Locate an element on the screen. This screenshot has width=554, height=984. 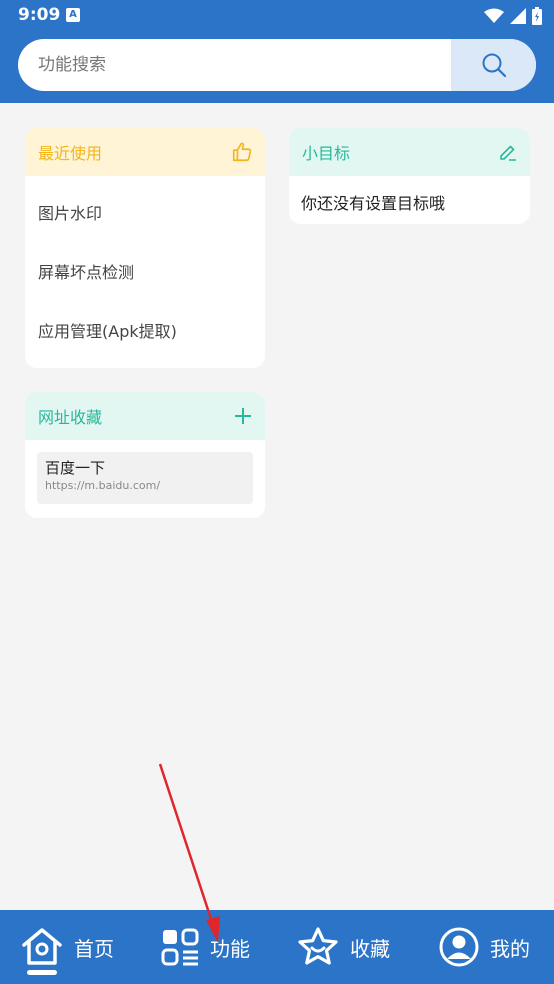
recent-use-title: 最近使用 is located at coordinates (70, 153).